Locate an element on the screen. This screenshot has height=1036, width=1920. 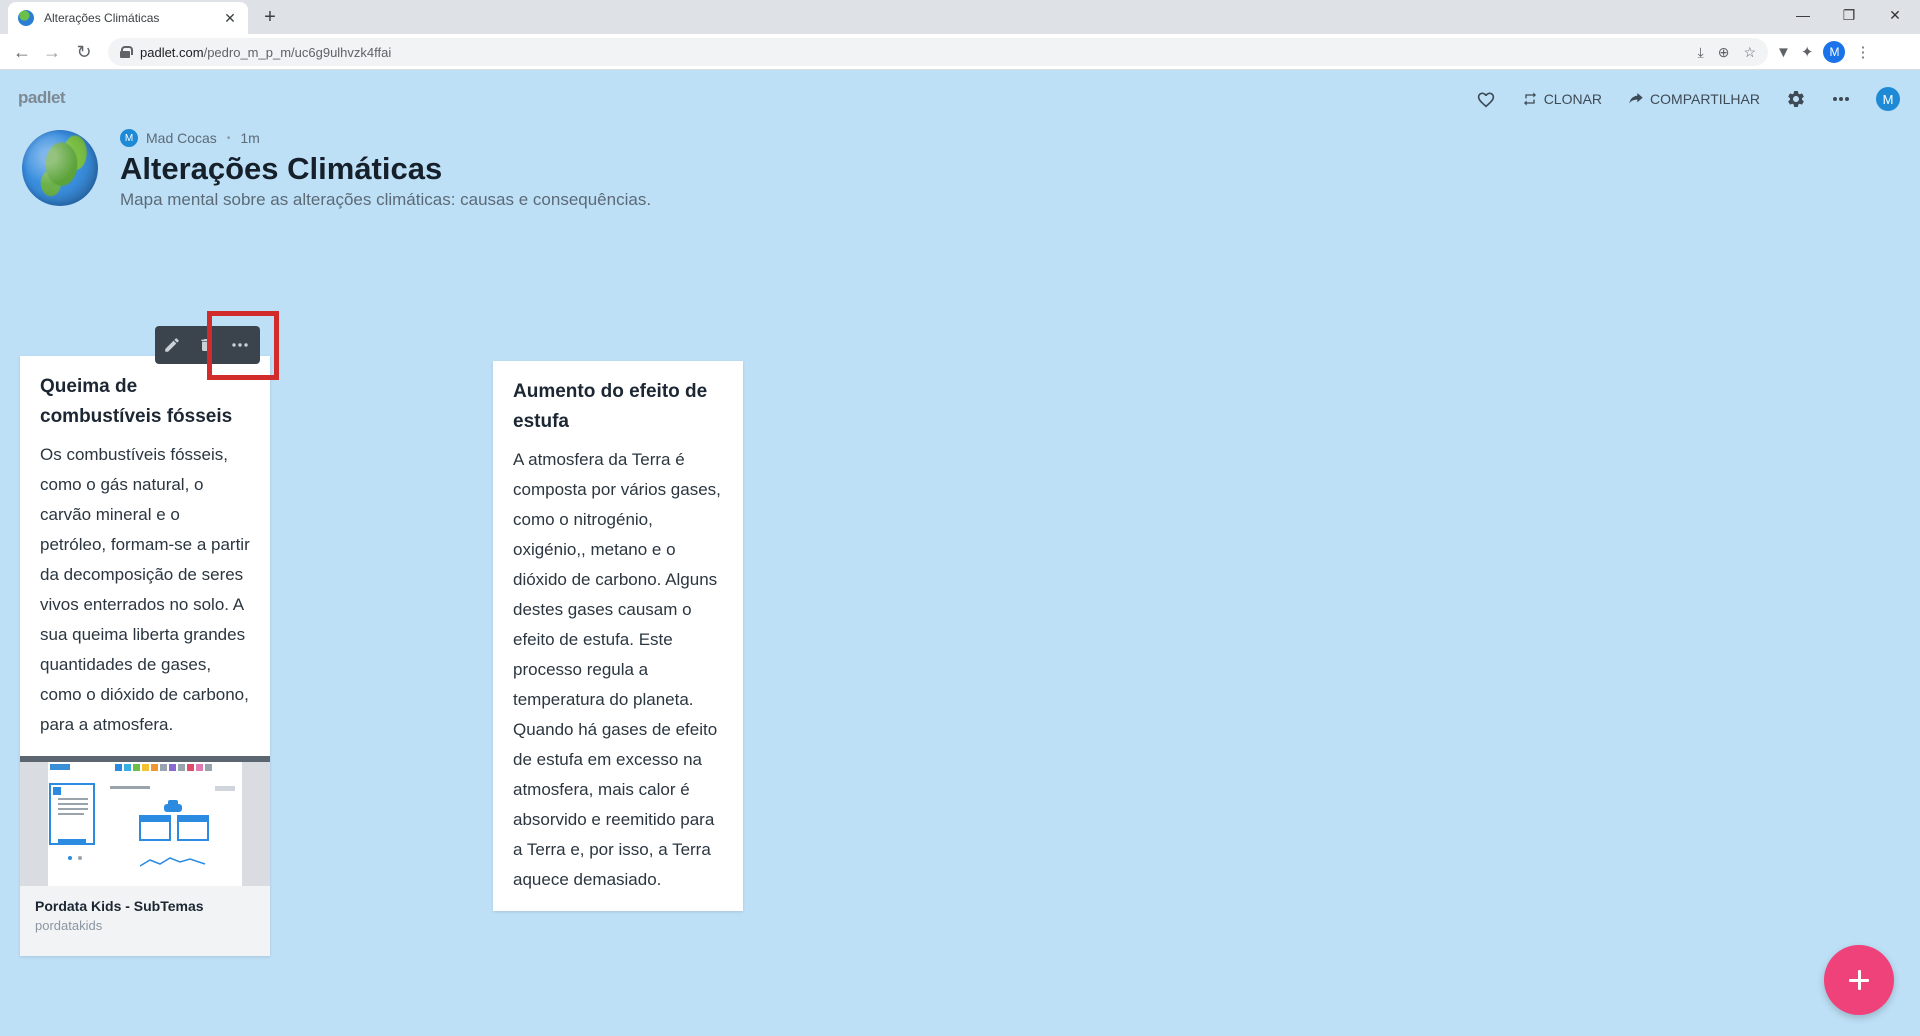
share-button: COMPARTILHAR is located at coordinates (1694, 99).